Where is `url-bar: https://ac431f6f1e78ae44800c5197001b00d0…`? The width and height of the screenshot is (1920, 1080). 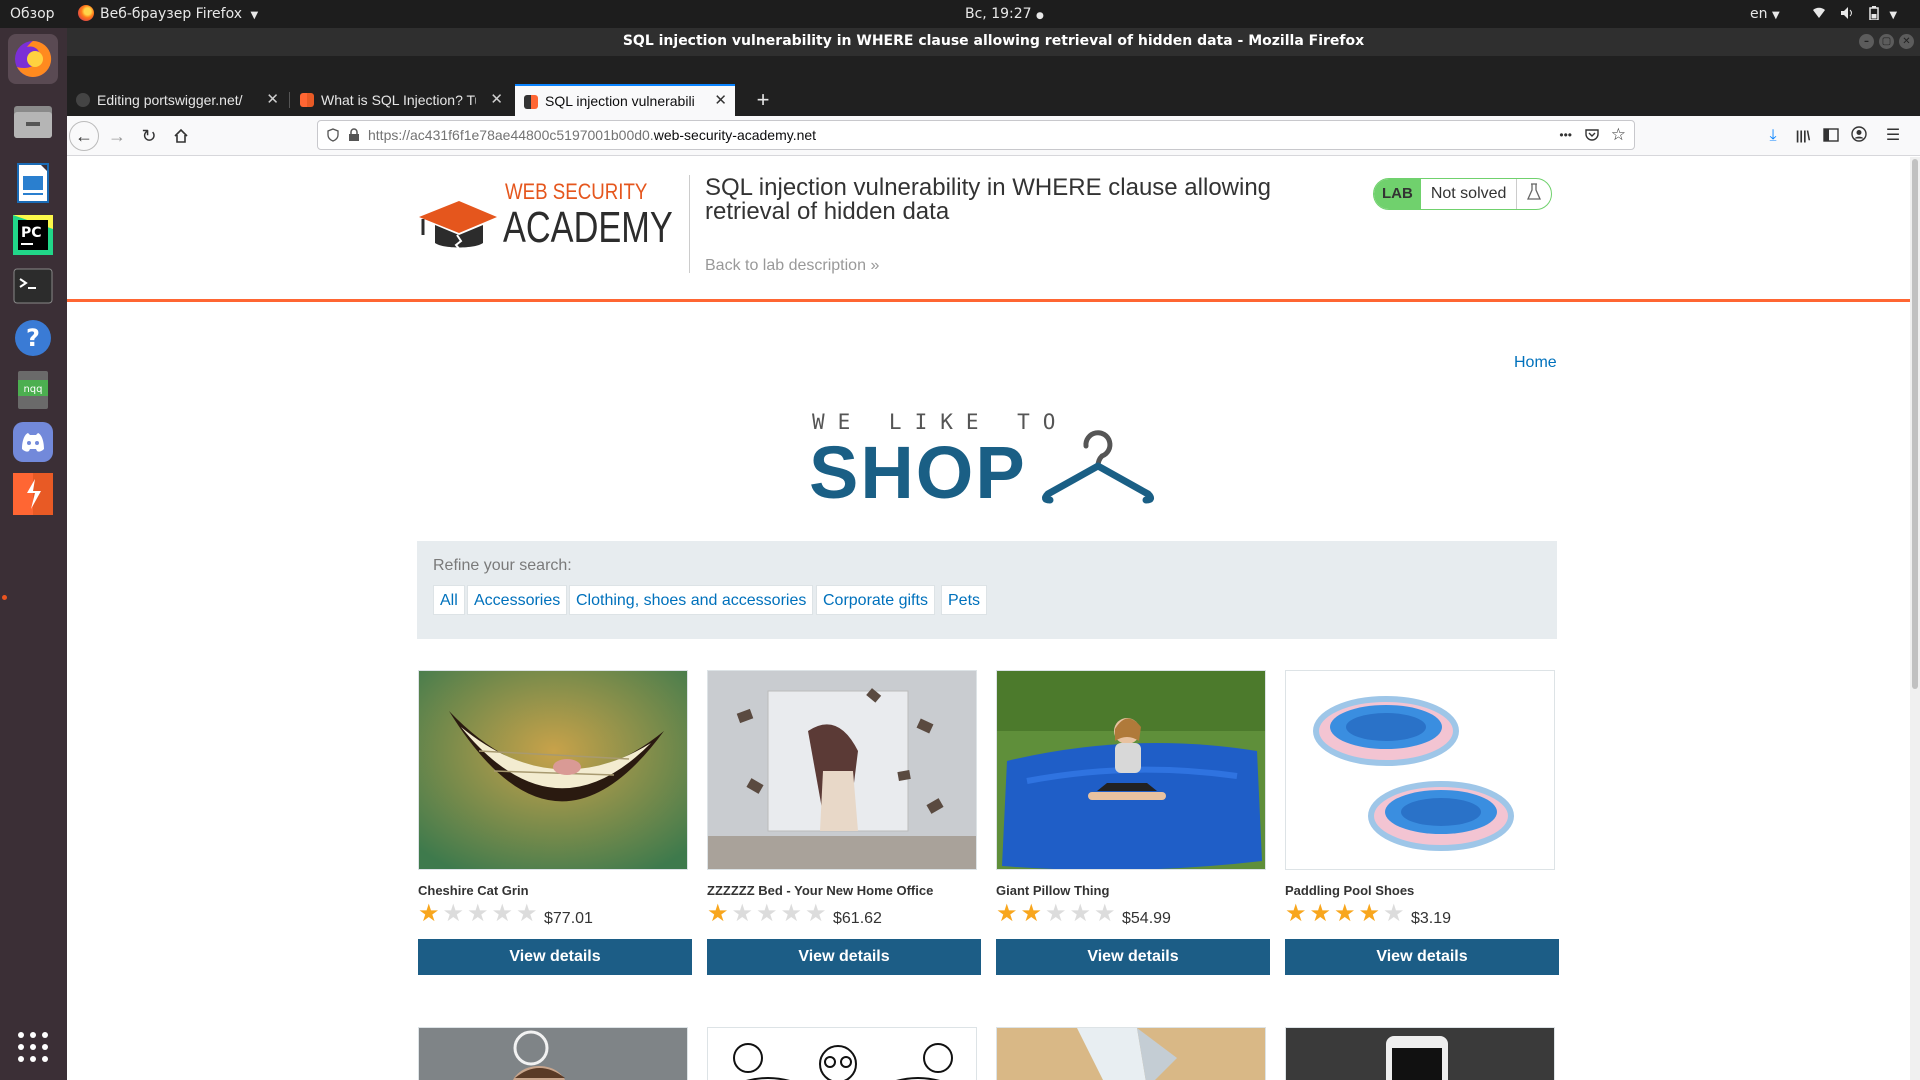 url-bar: https://ac431f6f1e78ae44800c5197001b00d0… is located at coordinates (976, 135).